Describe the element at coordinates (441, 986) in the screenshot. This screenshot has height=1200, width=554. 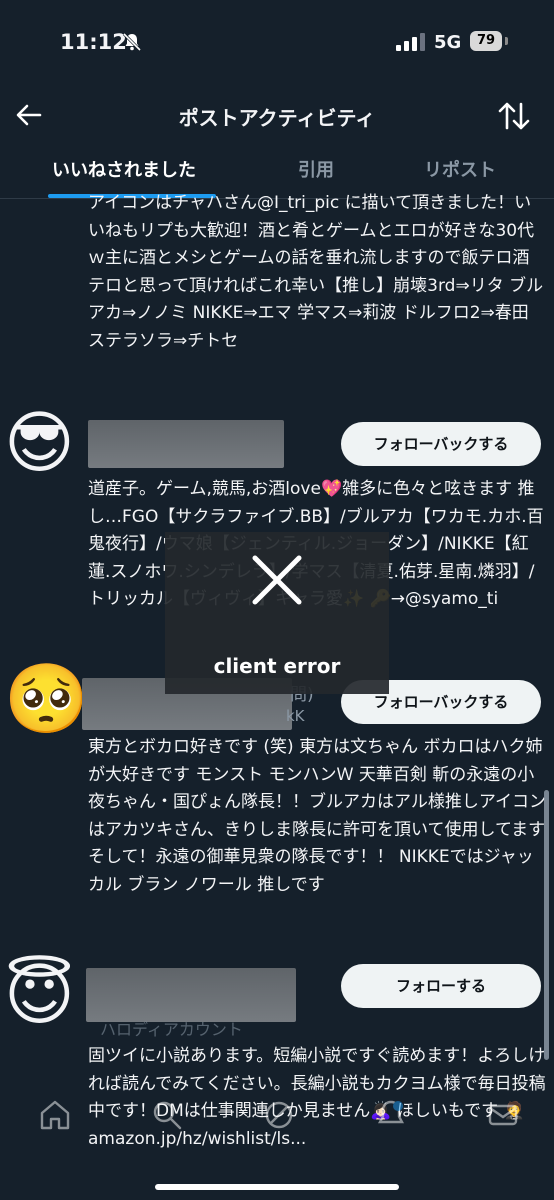
I see `follow-button: フォローする` at that location.